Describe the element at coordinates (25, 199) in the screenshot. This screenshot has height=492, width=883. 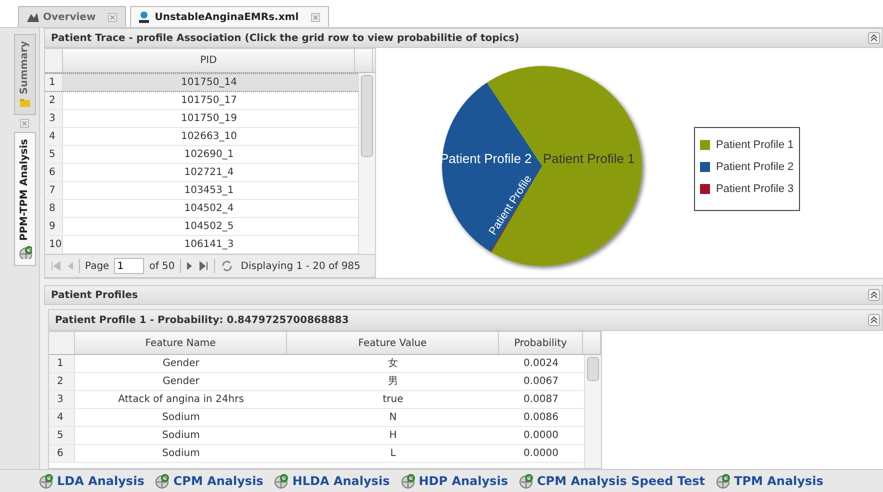
I see `side-tab: PPM-TPM Analysis` at that location.